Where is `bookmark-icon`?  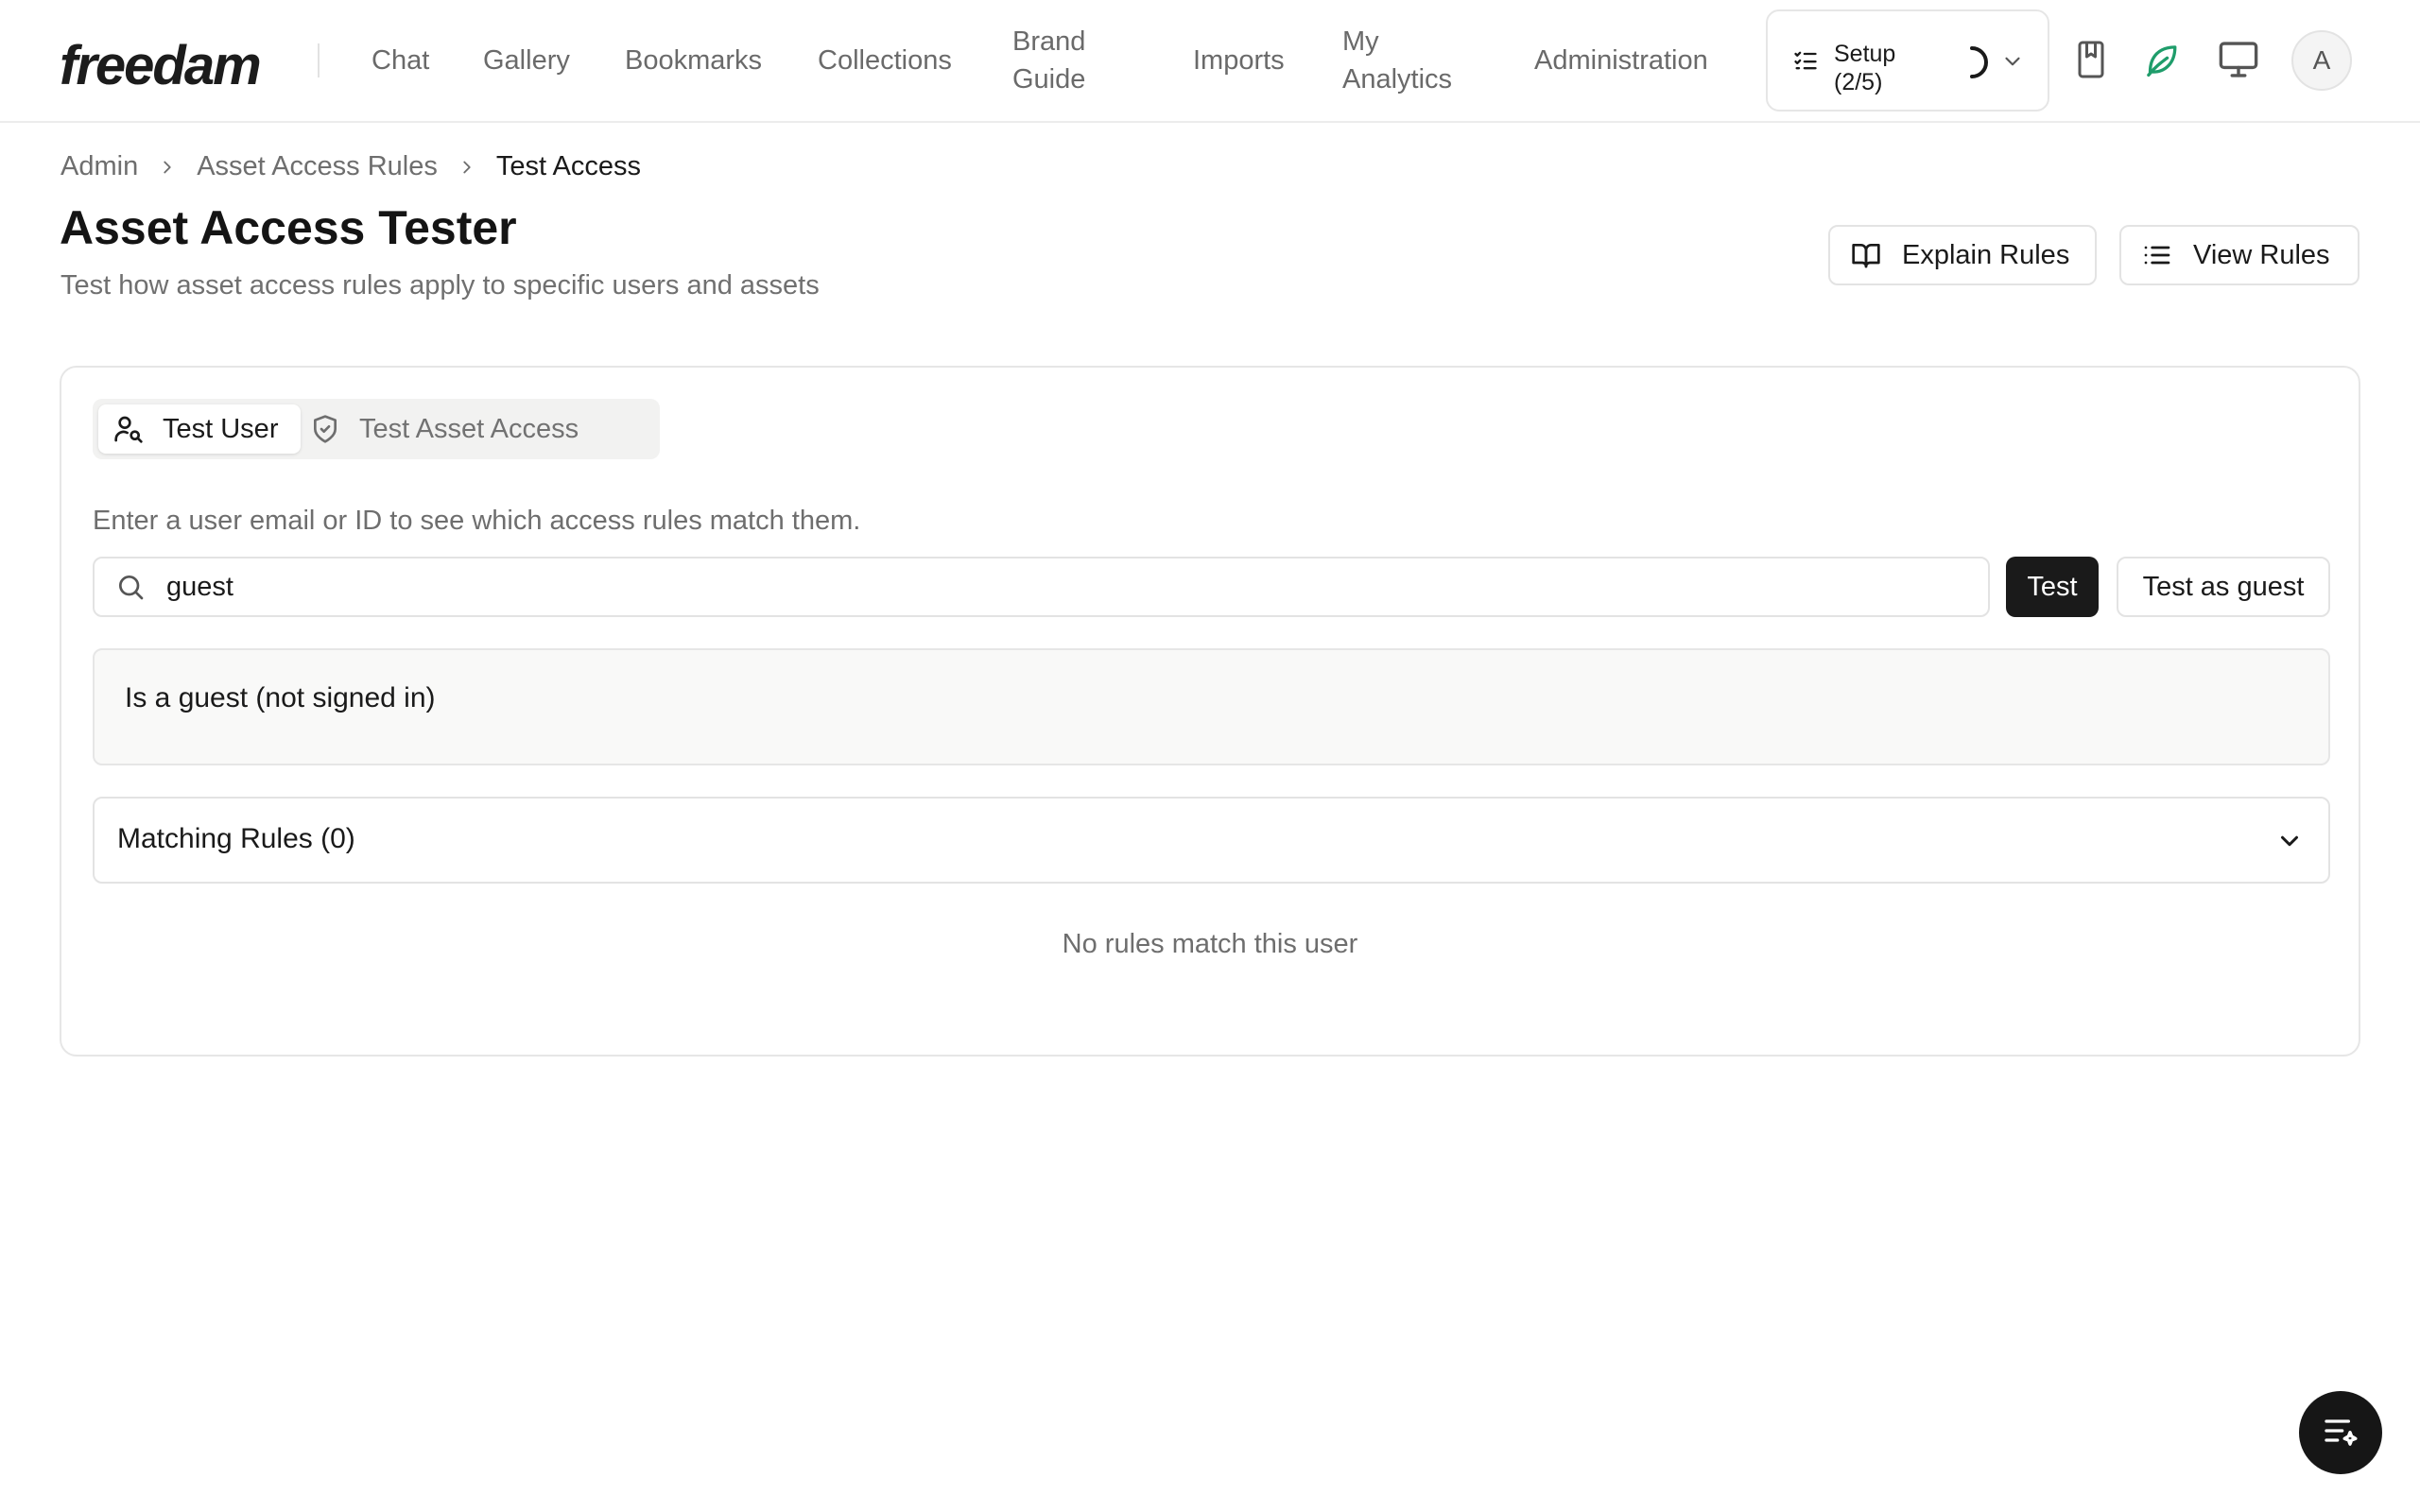 bookmark-icon is located at coordinates (2091, 62).